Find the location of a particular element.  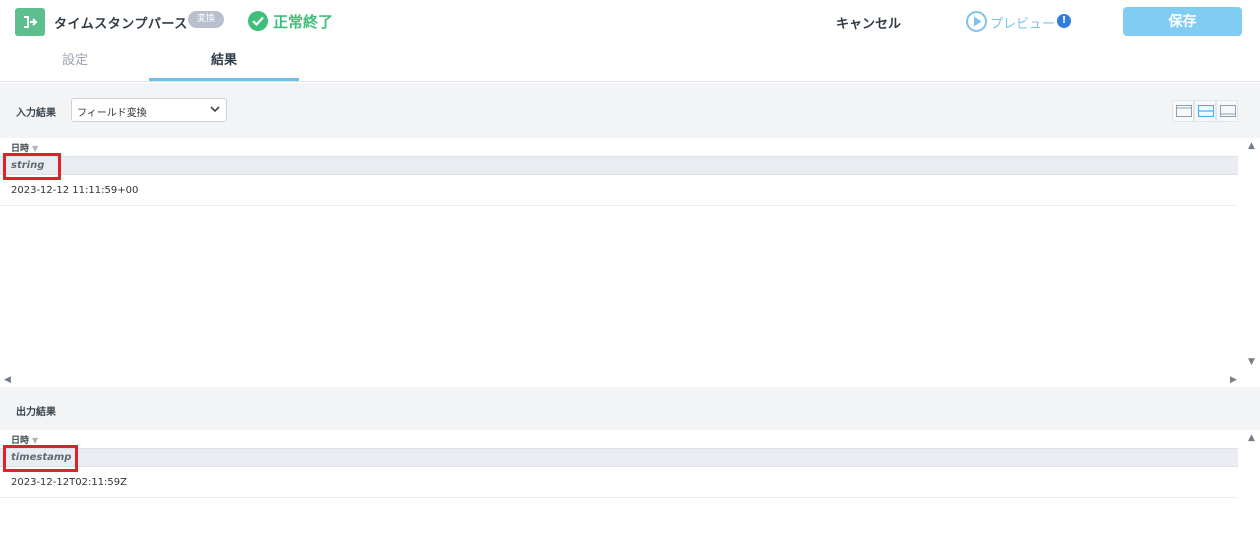

layout-bottom-button is located at coordinates (1227, 111).